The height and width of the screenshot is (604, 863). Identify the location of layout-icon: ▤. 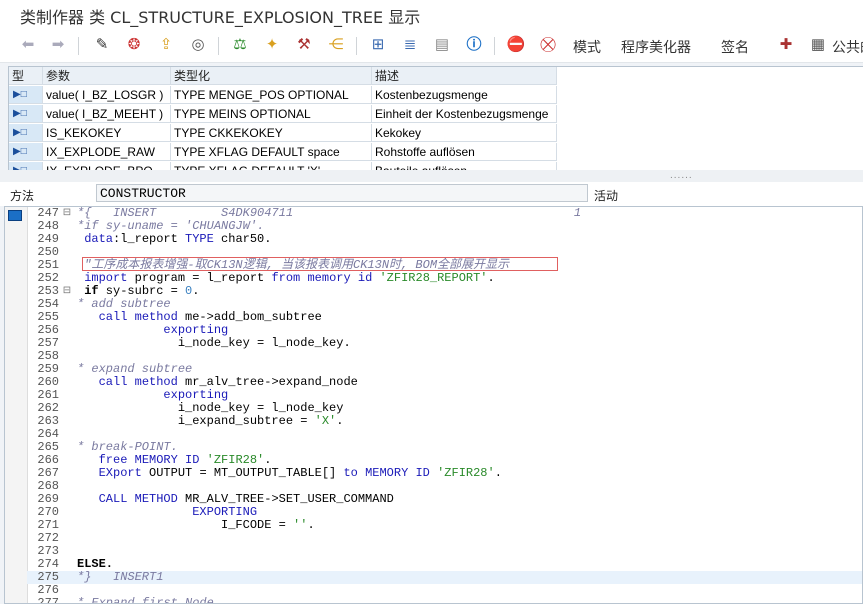
(442, 45).